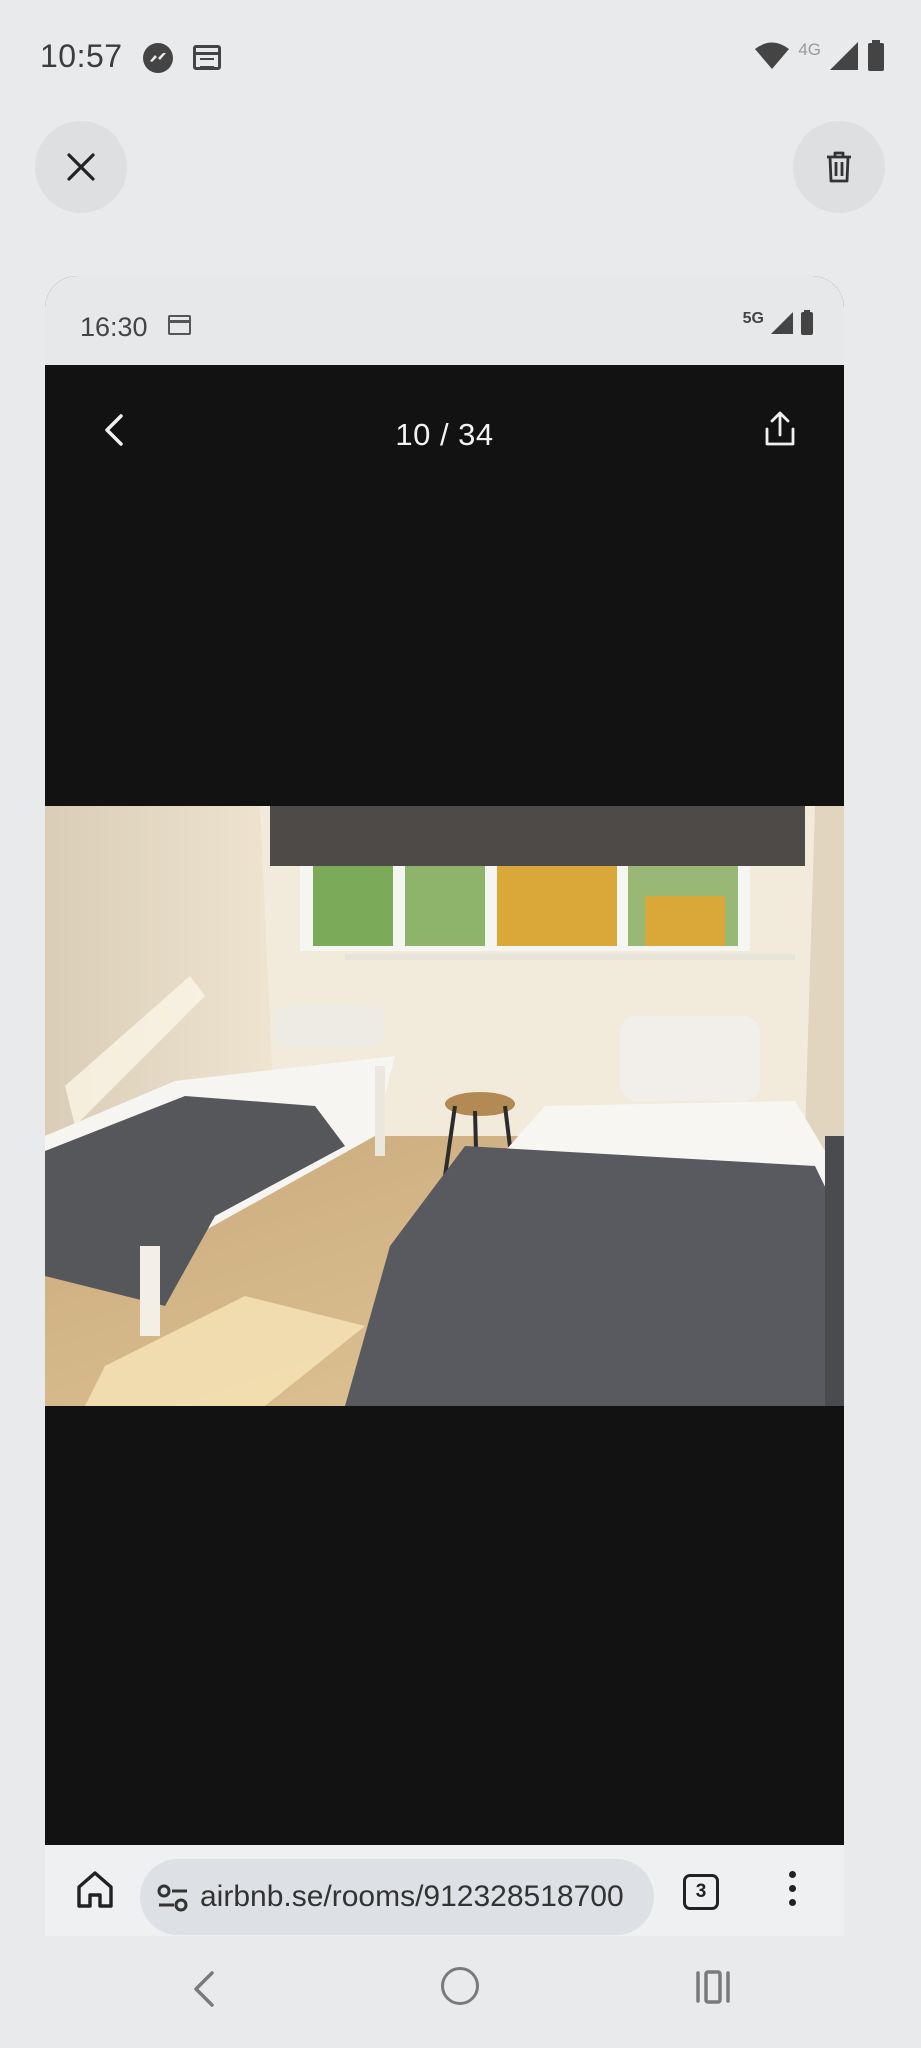  What do you see at coordinates (412, 1896) in the screenshot?
I see `url-text: airbnb.se/rooms/912328518700` at bounding box center [412, 1896].